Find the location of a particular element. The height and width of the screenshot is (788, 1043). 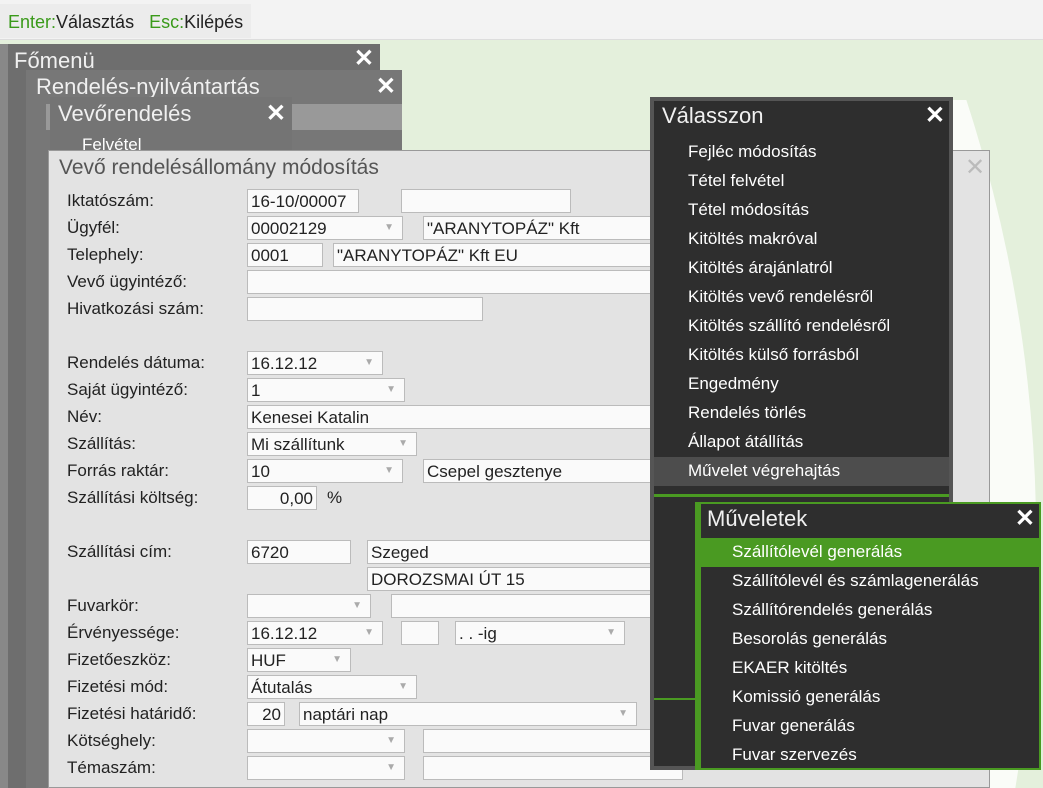

menu-item-label: Kitöltés árajánlatról is located at coordinates (760, 267).